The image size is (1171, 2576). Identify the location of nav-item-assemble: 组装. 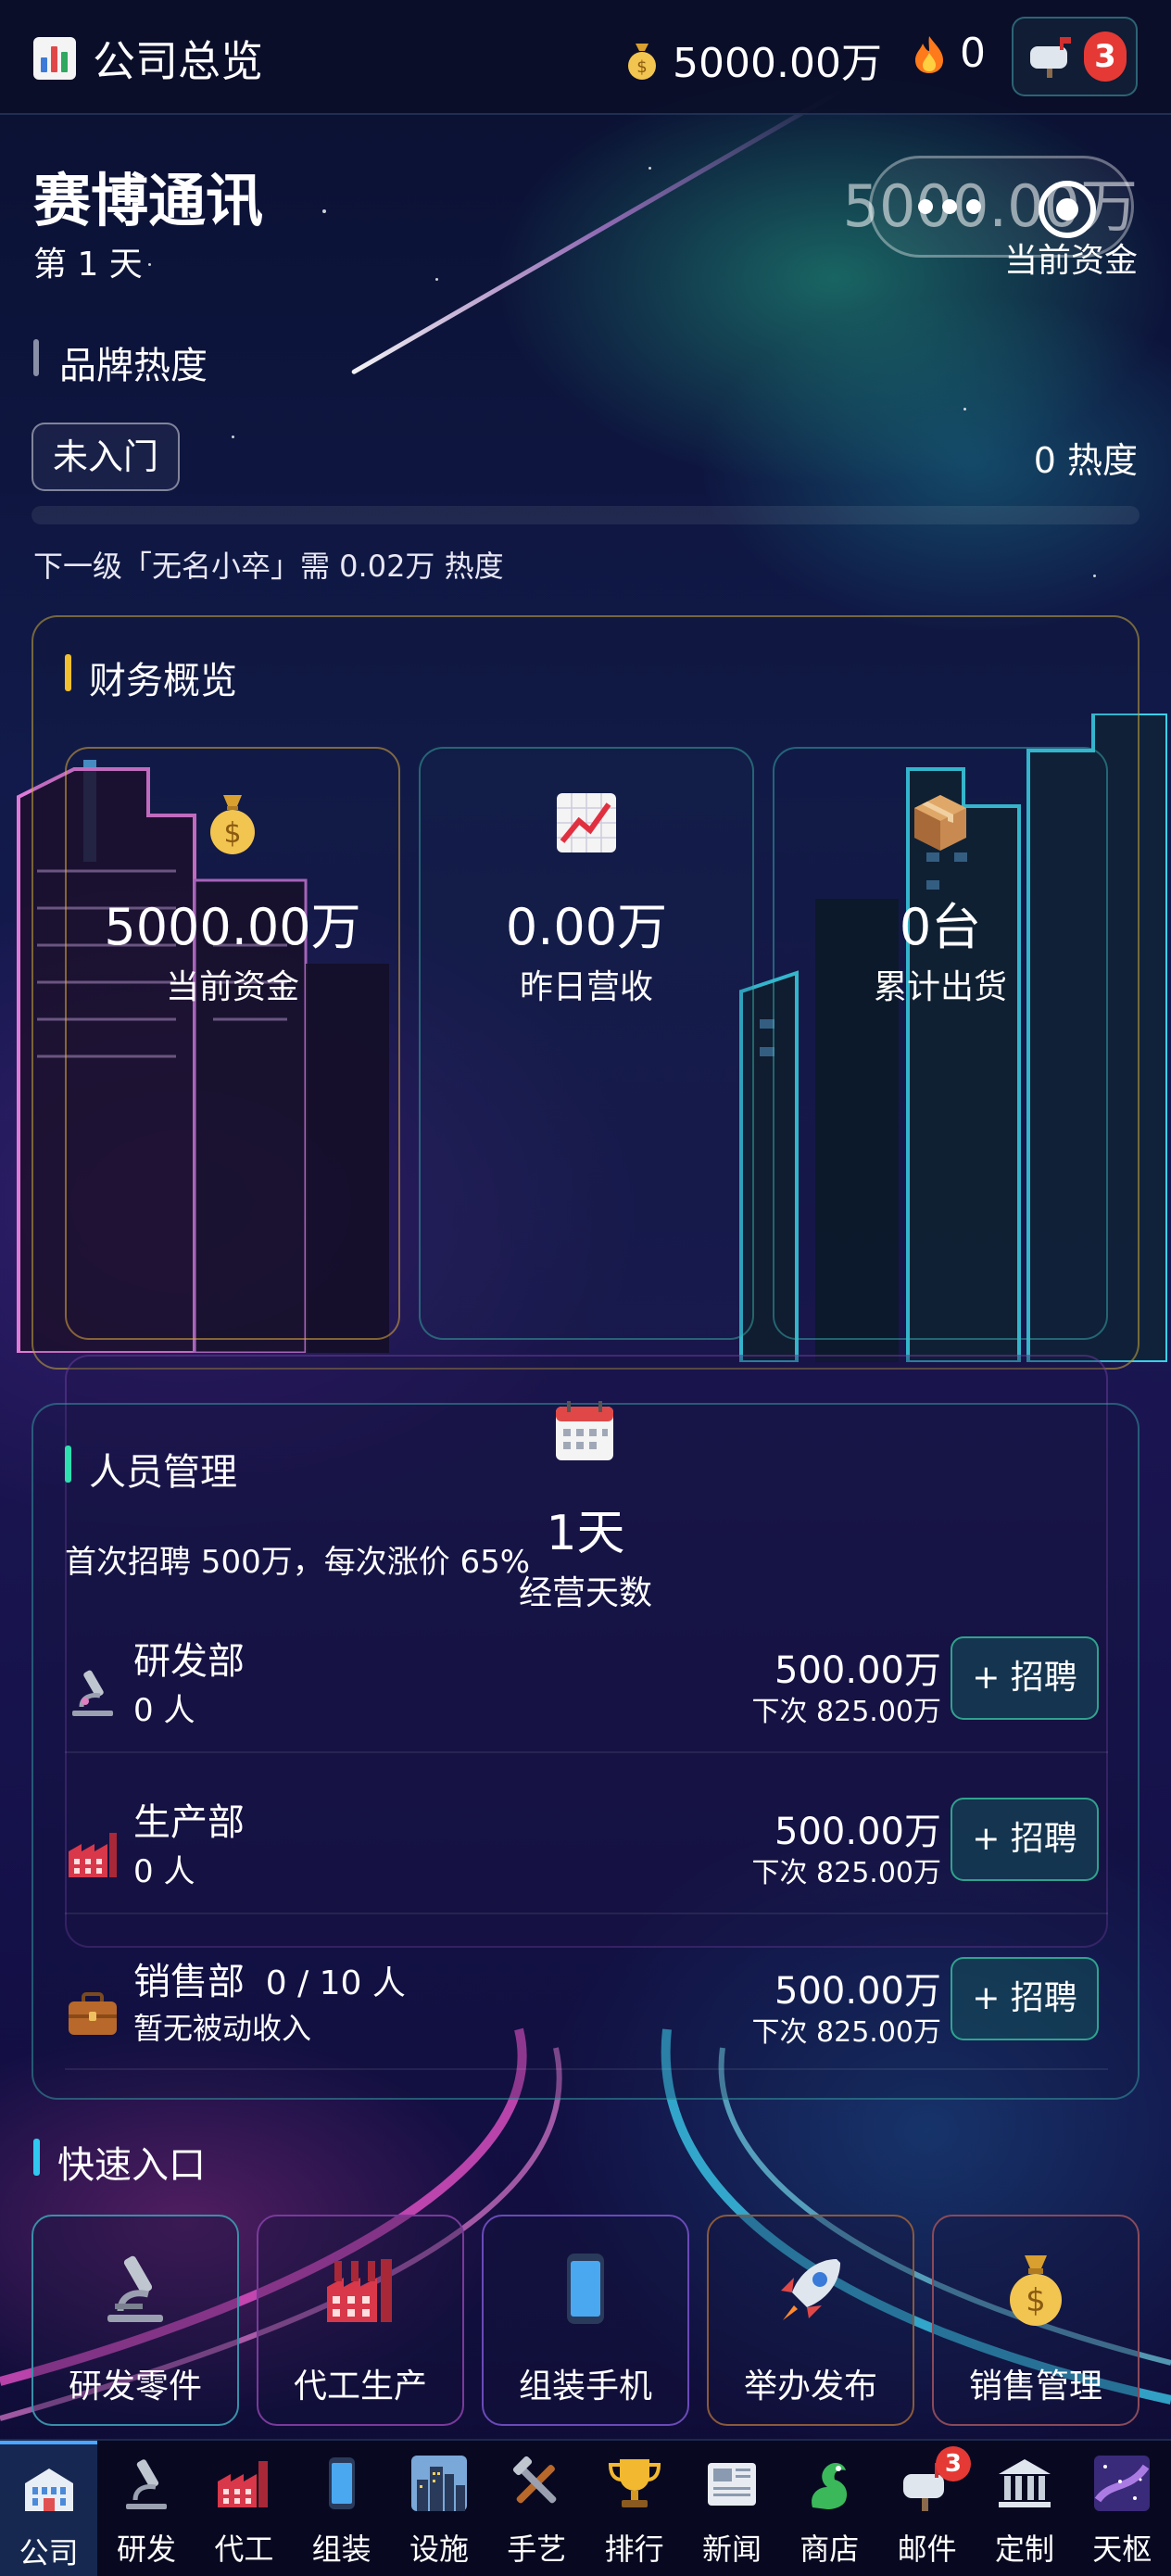
(342, 2508).